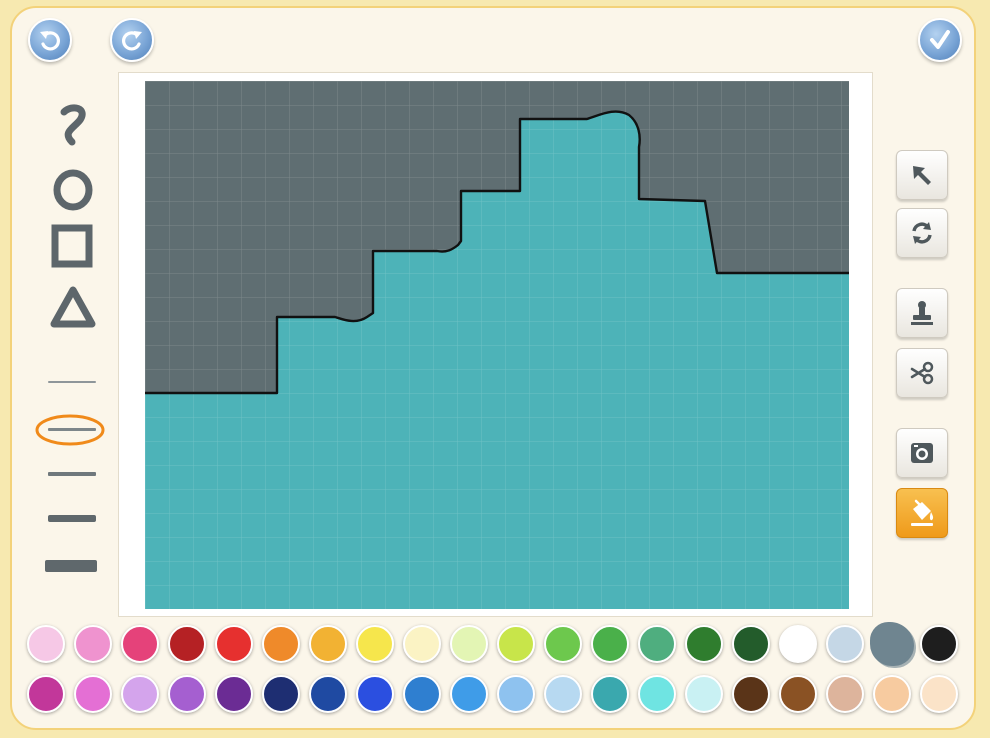  I want to click on line-width-thick, so click(72, 519).